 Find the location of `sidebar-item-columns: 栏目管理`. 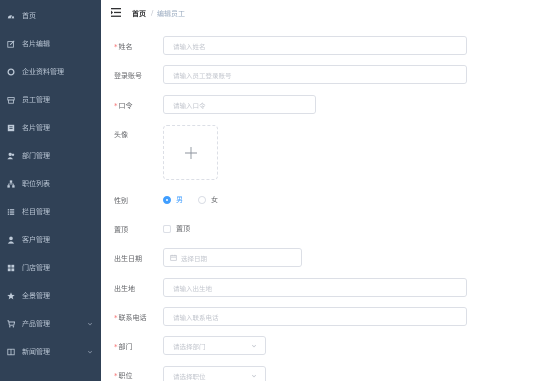

sidebar-item-columns: 栏目管理 is located at coordinates (50, 212).